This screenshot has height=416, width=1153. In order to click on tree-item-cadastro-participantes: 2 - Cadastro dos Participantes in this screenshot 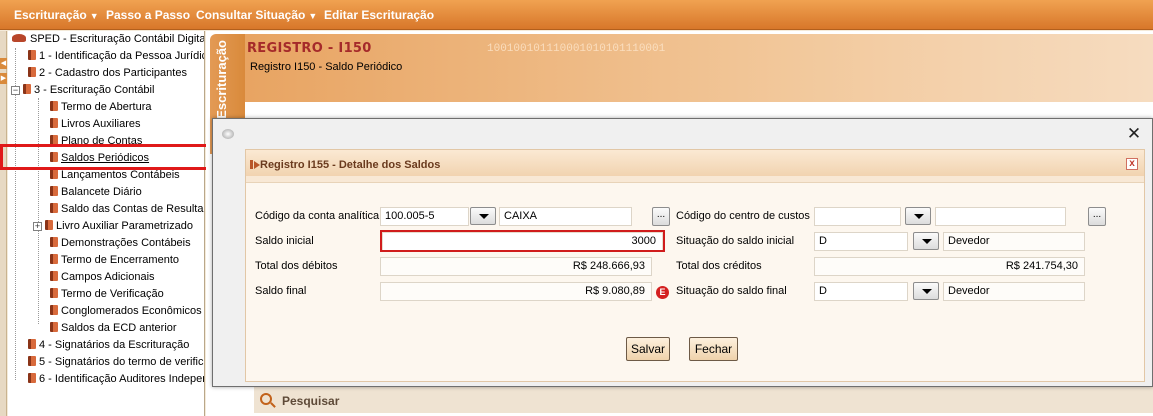, I will do `click(107, 73)`.